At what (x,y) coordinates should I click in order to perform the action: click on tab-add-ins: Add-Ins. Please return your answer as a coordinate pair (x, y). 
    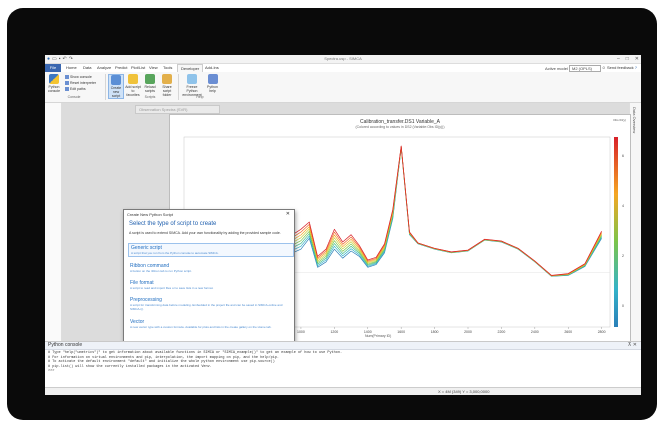
    Looking at the image, I should click on (212, 67).